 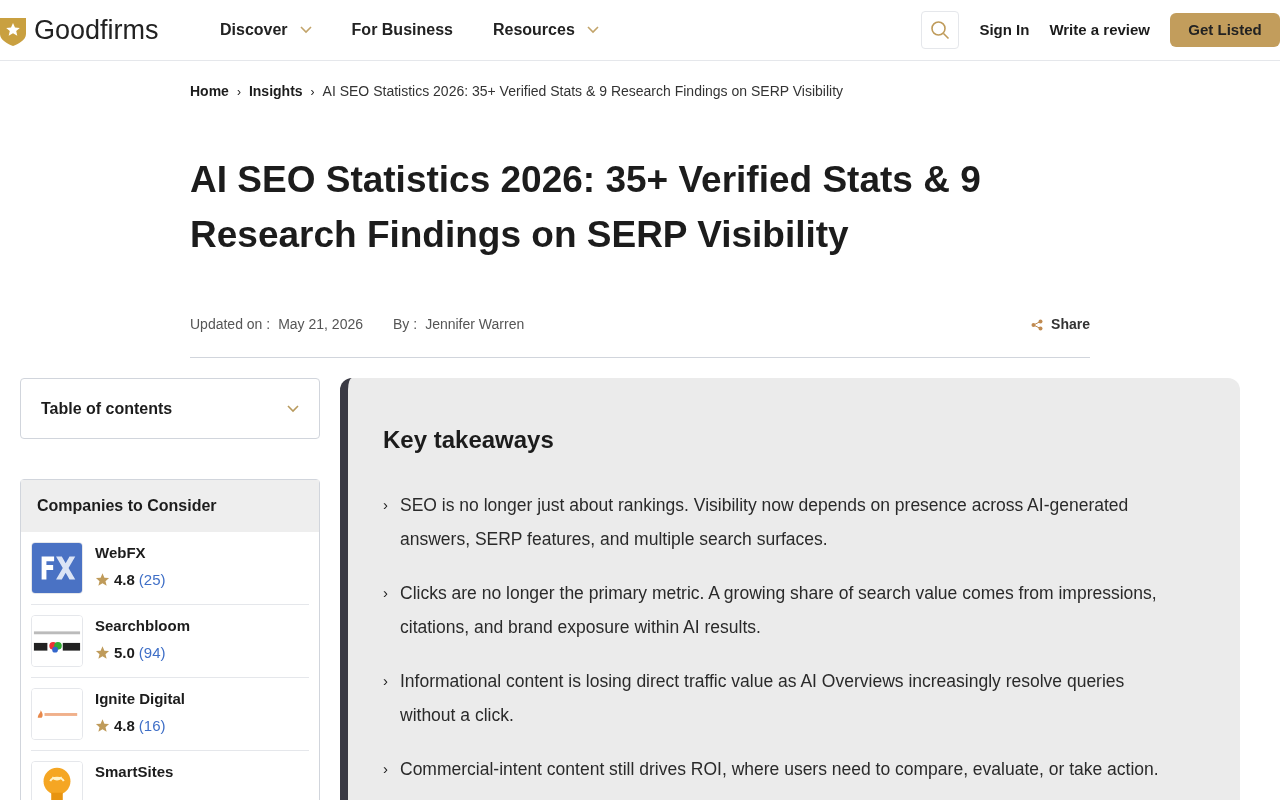 I want to click on brand-name: Goodfirms, so click(x=96, y=30).